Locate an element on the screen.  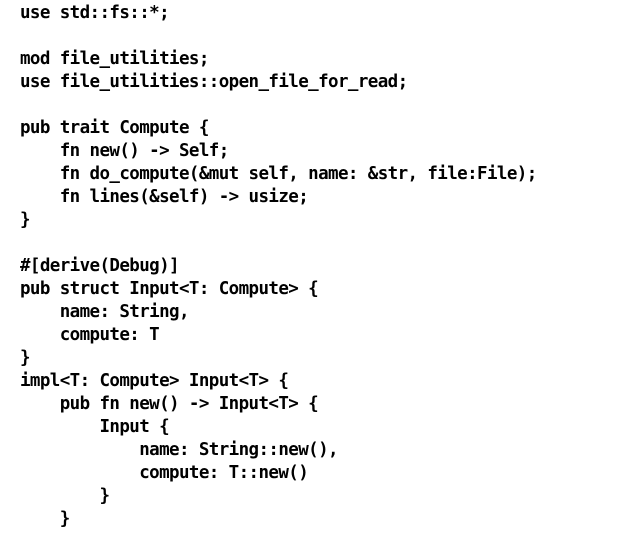
code-line: use std::fs::*; is located at coordinates (95, 13).